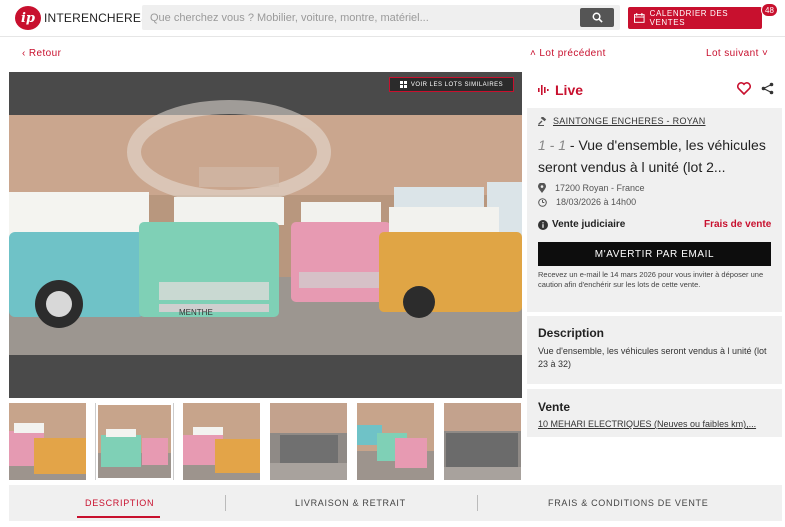 This screenshot has height=527, width=785. I want to click on logo-mark: ip, so click(28, 18).